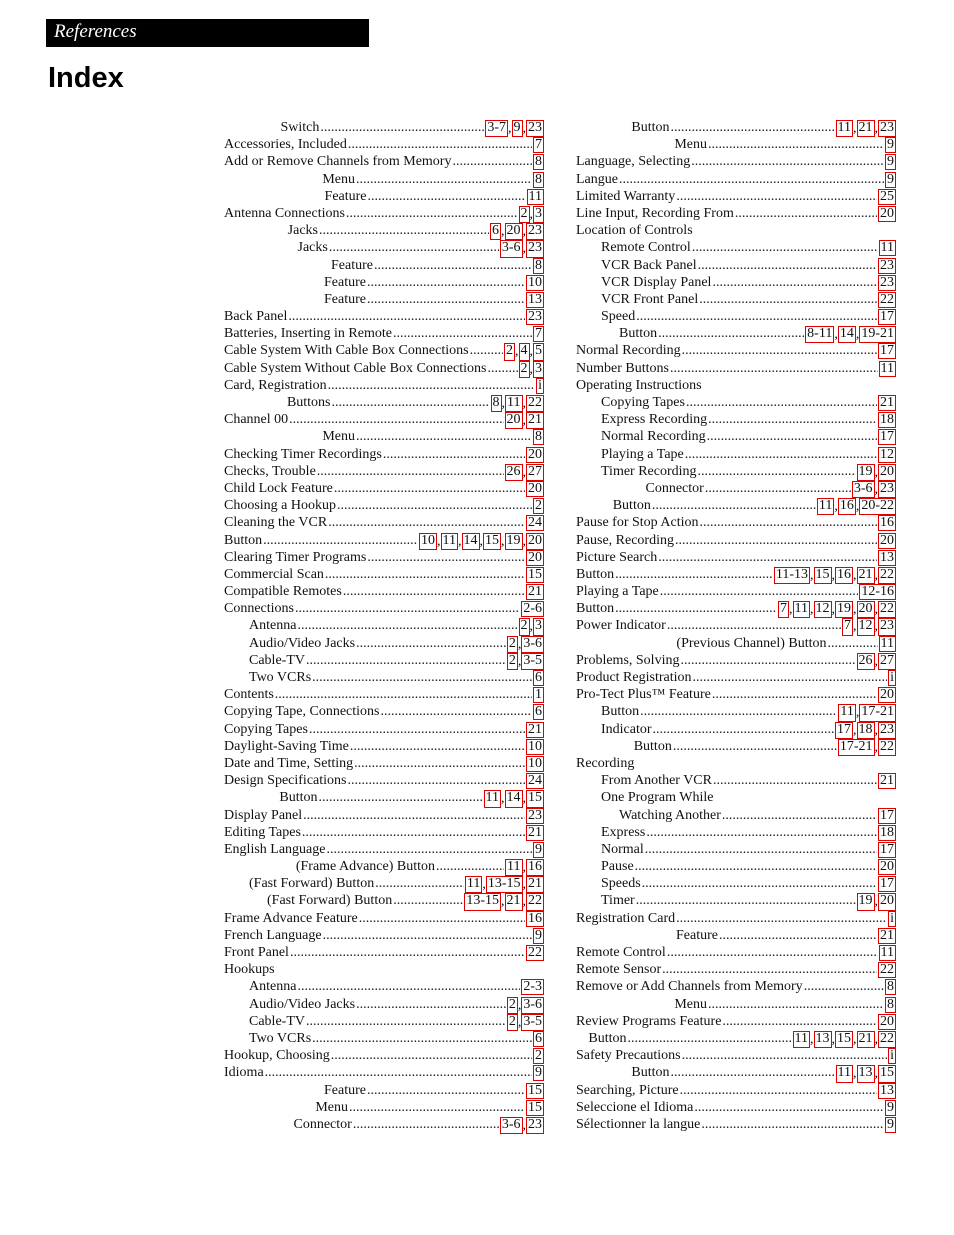 The width and height of the screenshot is (954, 1235). What do you see at coordinates (856, 747) in the screenshot?
I see `page-link: 17-21` at bounding box center [856, 747].